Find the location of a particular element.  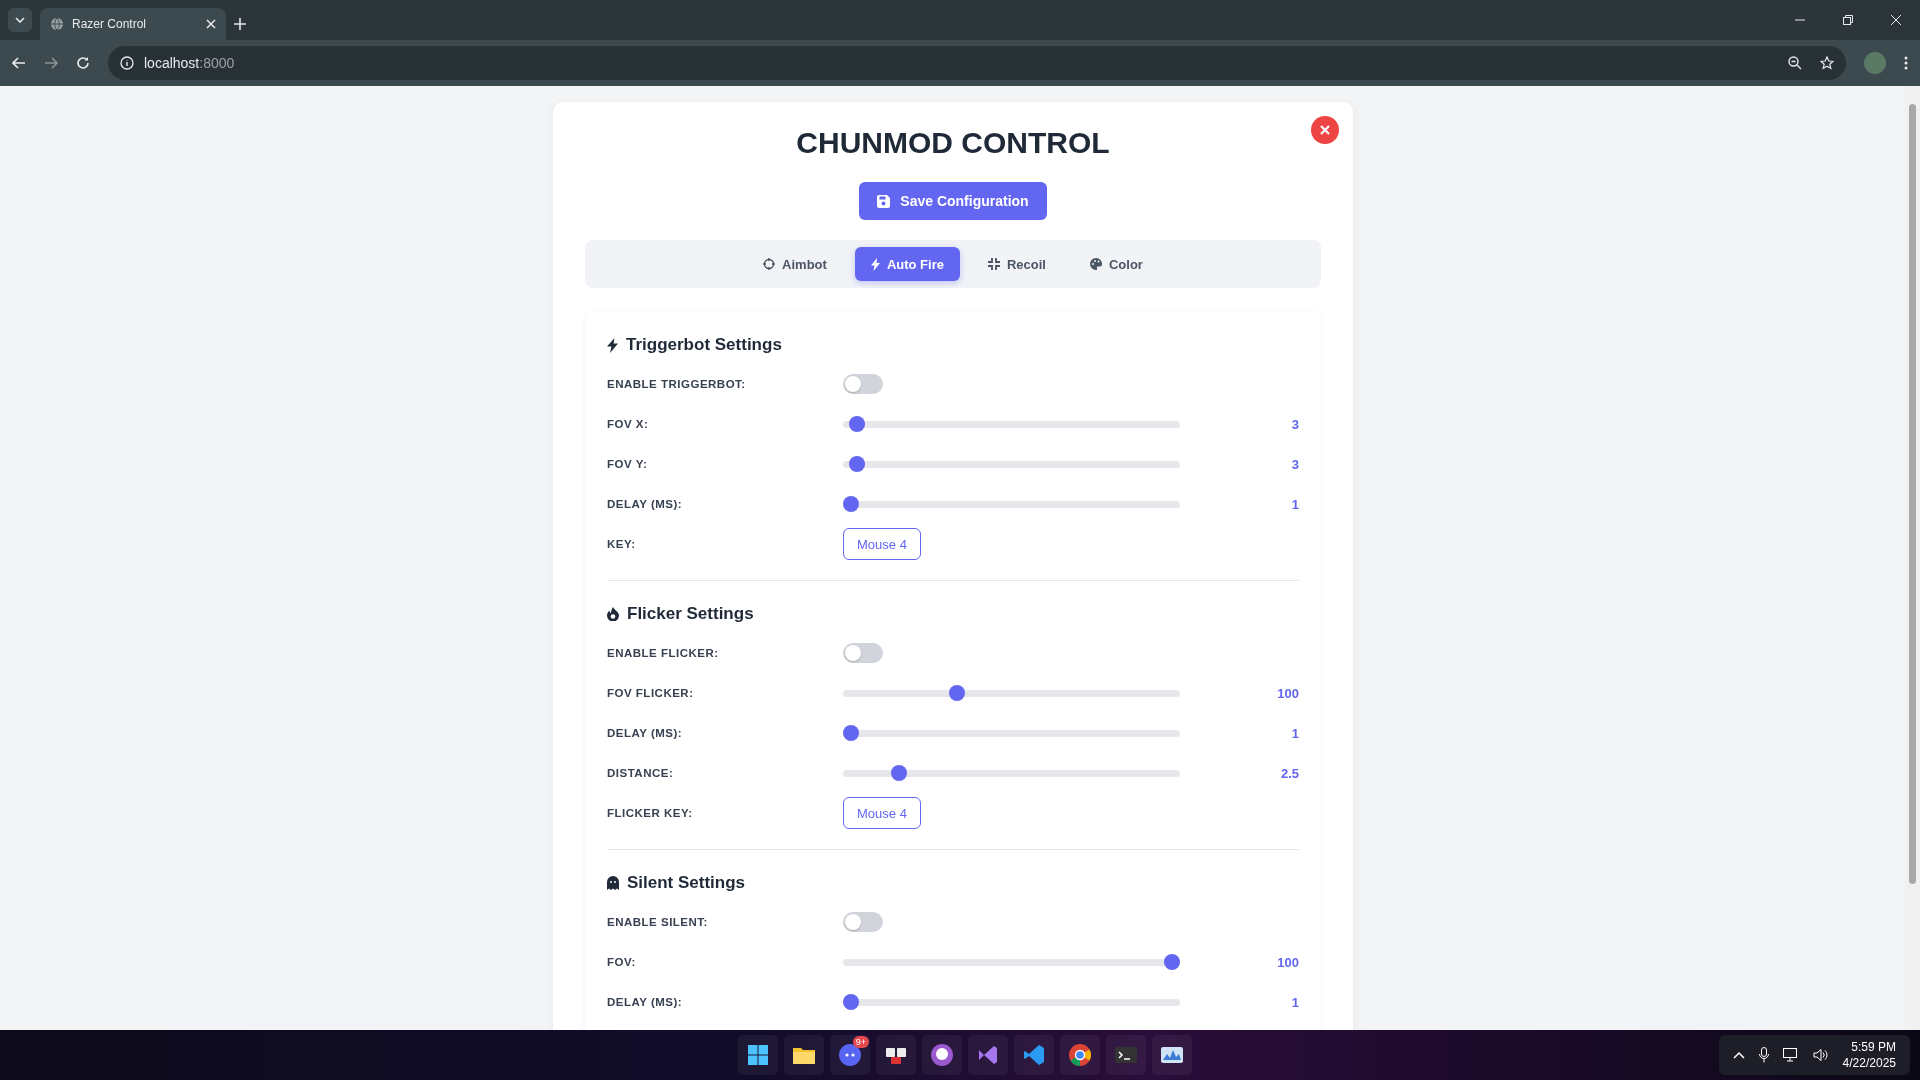

save-configuration-button: Save Configuration is located at coordinates (953, 201).